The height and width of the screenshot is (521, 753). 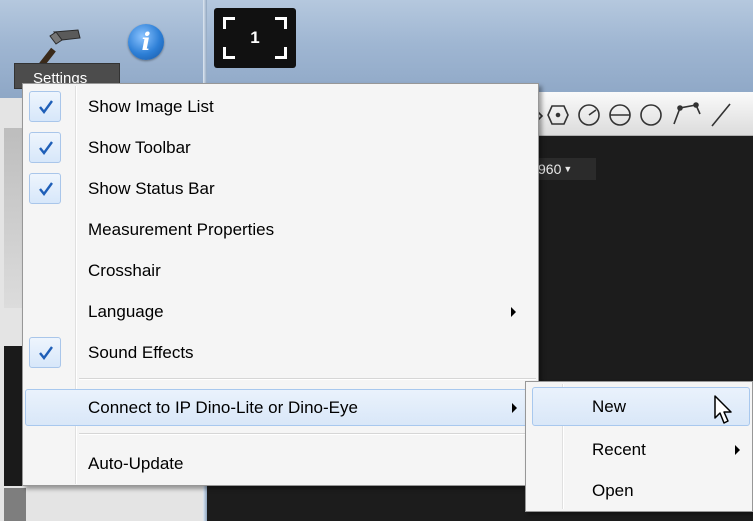 What do you see at coordinates (280, 311) in the screenshot?
I see `menu-item-language: Language` at bounding box center [280, 311].